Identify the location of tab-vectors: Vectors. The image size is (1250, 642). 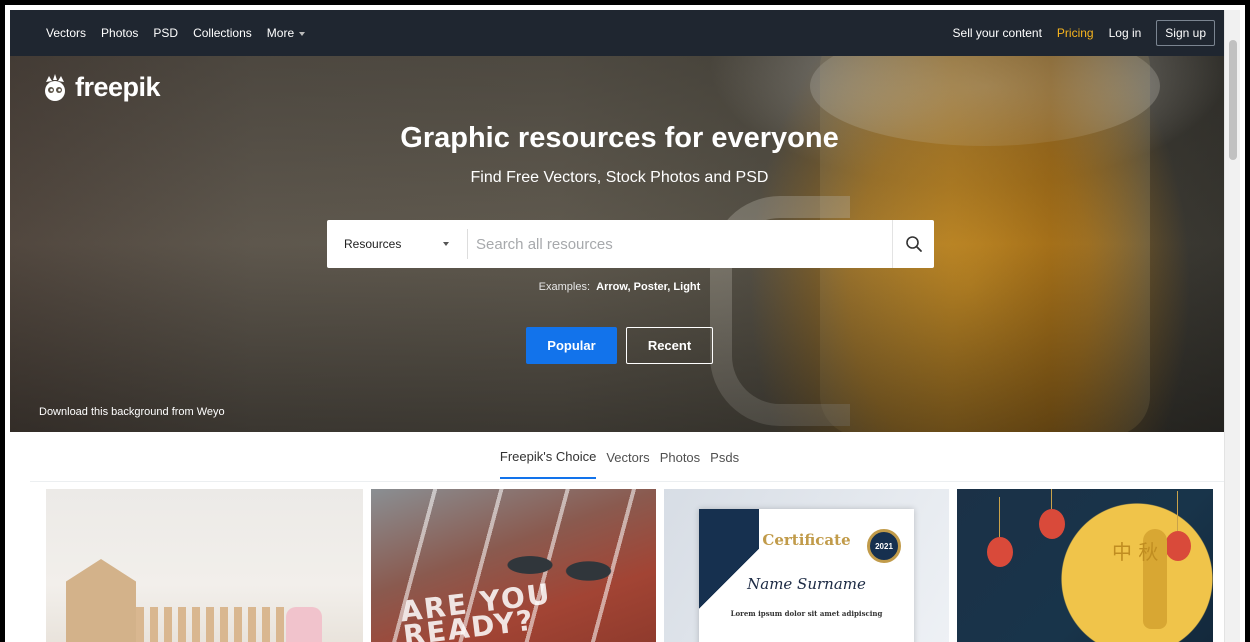
(627, 456).